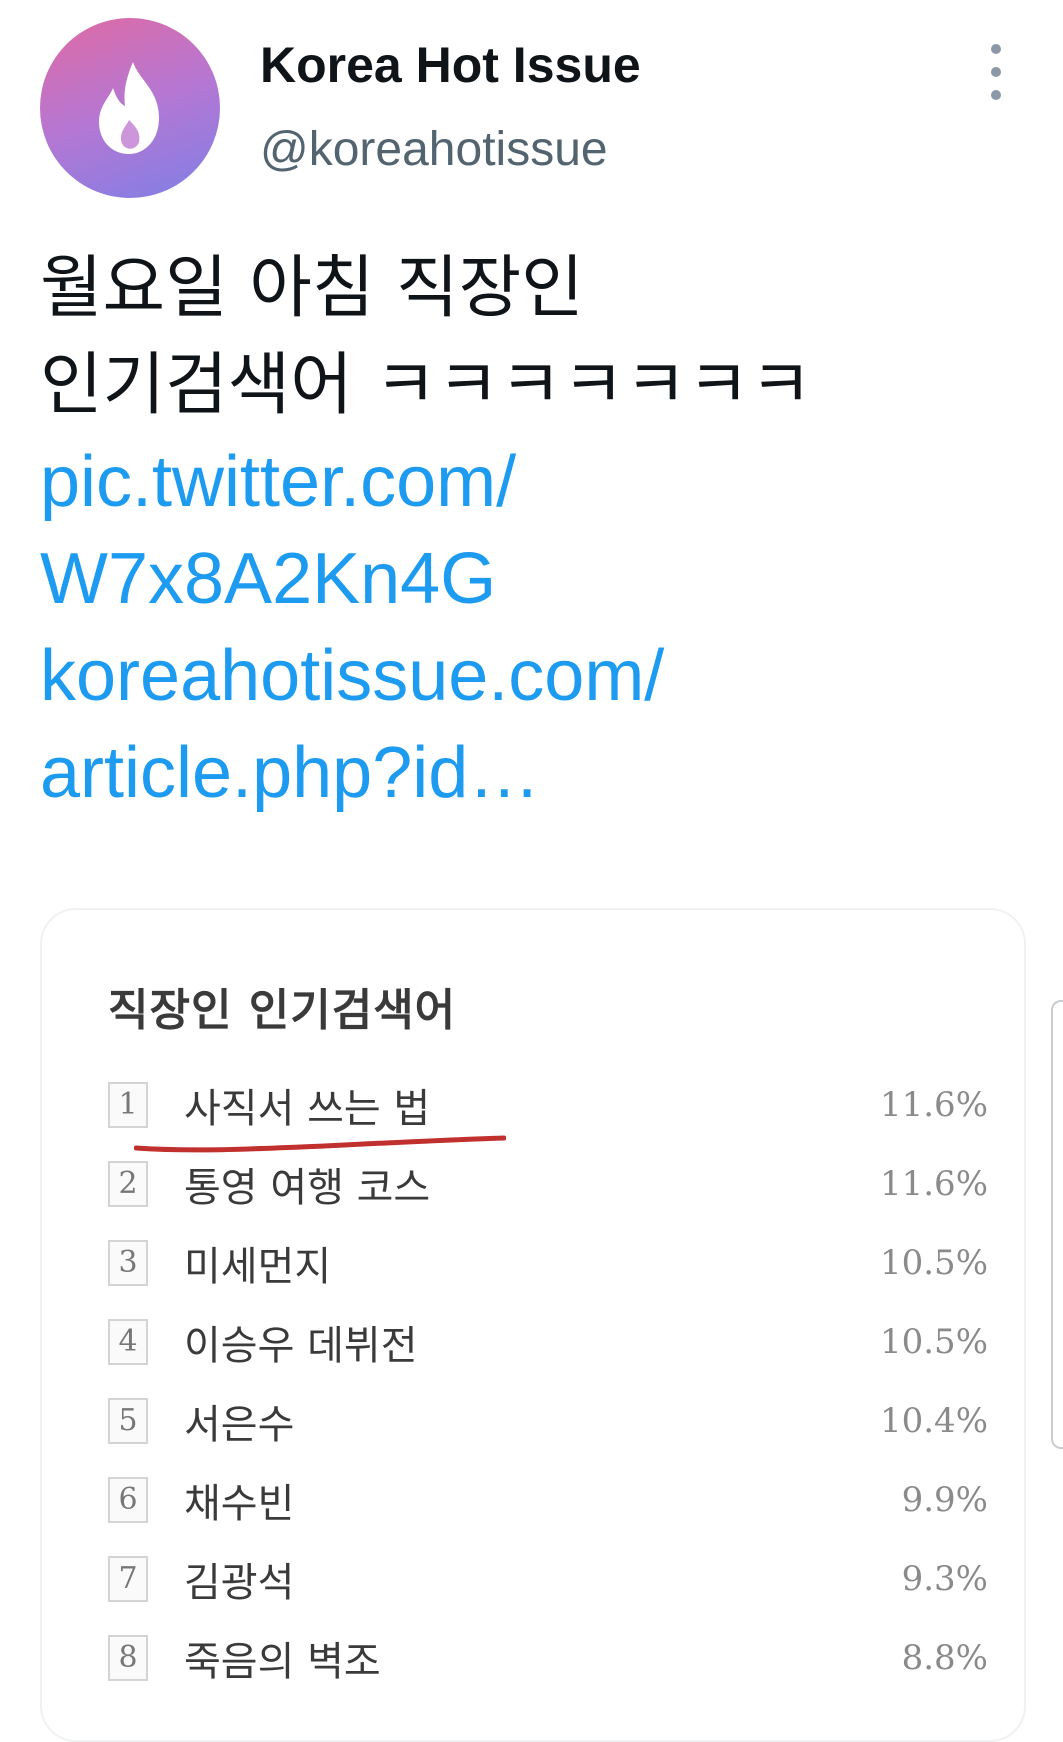 Image resolution: width=1063 pixels, height=1742 pixels. Describe the element at coordinates (944, 1499) in the screenshot. I see `search-percent: 9.9%` at that location.